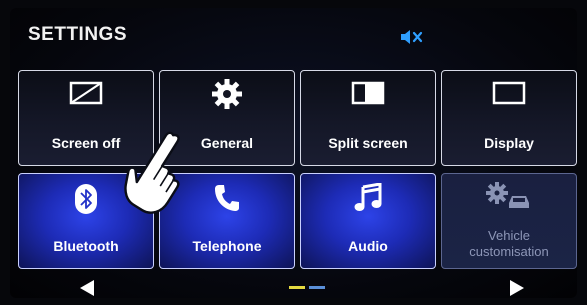 The image size is (587, 305). I want to click on page-indicator, so click(309, 288).